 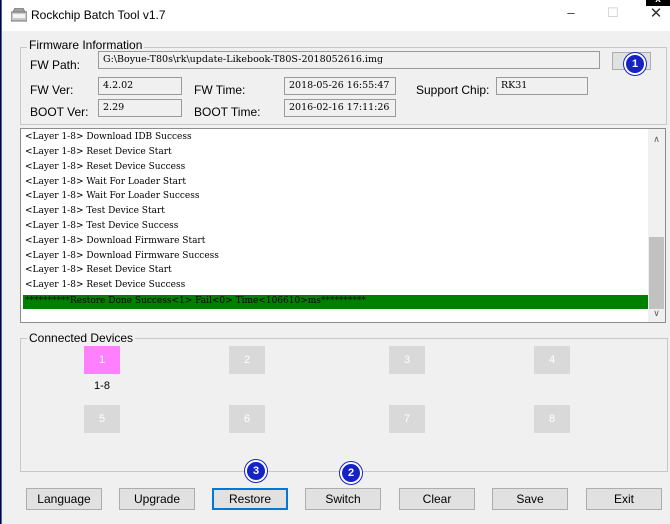 I want to click on device-slot-3: 3, so click(x=407, y=360).